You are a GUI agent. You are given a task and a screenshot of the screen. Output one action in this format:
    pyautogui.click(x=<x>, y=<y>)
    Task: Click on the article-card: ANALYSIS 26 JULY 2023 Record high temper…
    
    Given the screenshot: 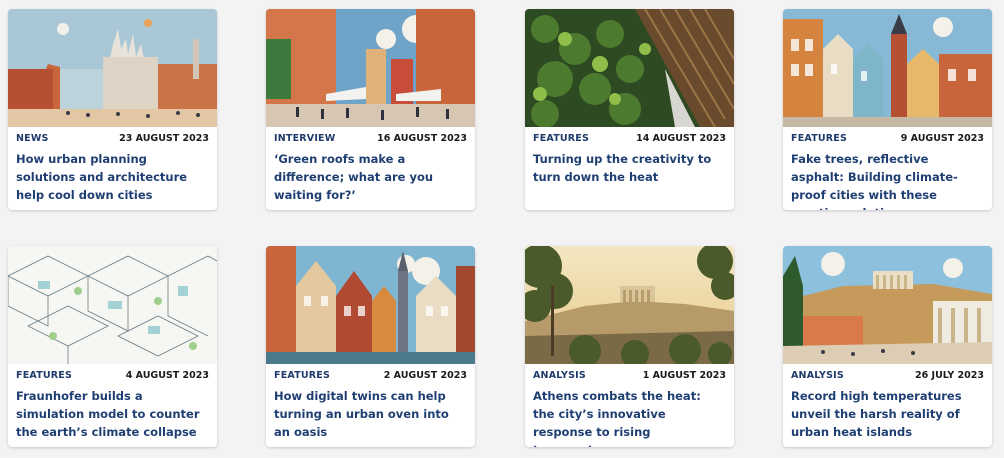 What is the action you would take?
    pyautogui.click(x=887, y=346)
    